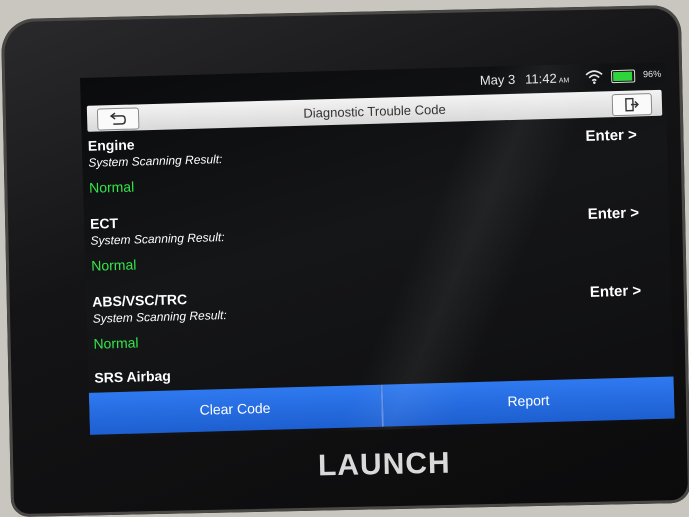 The image size is (689, 517). Describe the element at coordinates (547, 78) in the screenshot. I see `status-time: 11:42 AM` at that location.